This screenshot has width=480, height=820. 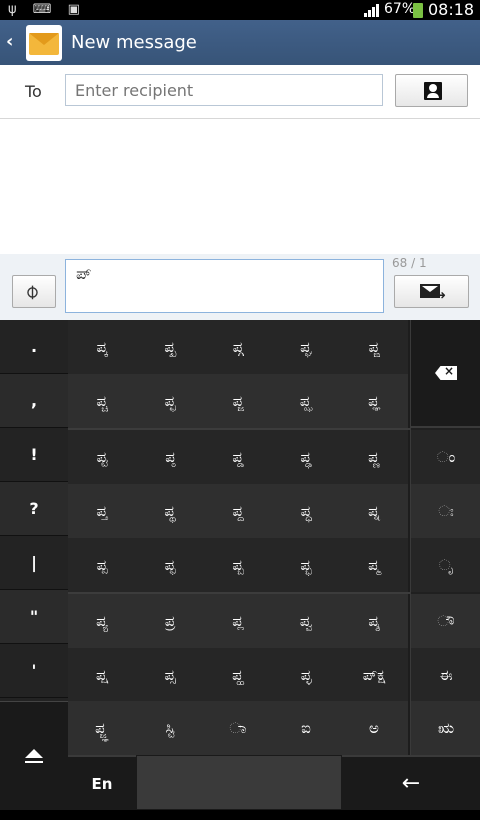 I want to click on sign-key: ಈ, so click(x=445, y=675).